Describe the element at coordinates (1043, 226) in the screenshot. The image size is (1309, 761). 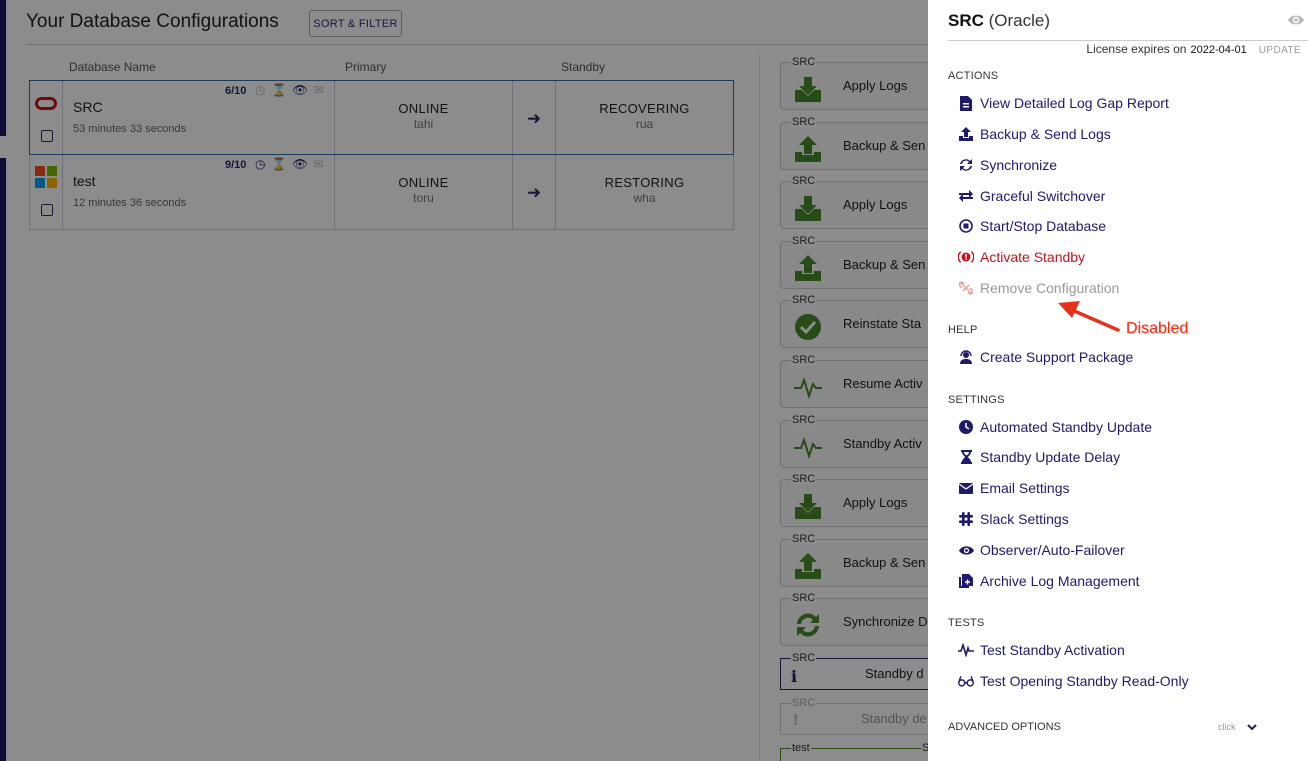
I see `menu-item-label: Start/Stop Database` at that location.